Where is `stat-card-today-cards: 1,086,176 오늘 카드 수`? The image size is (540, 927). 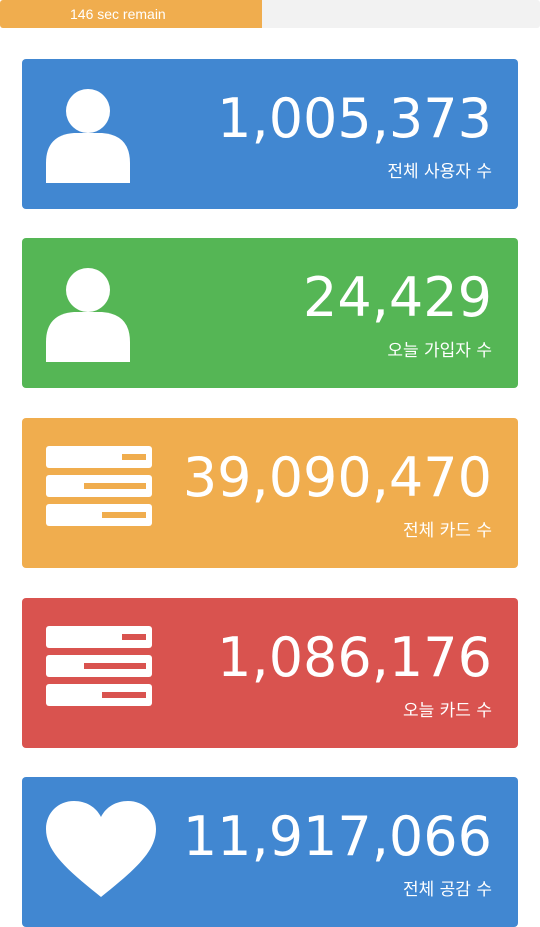 stat-card-today-cards: 1,086,176 오늘 카드 수 is located at coordinates (270, 673).